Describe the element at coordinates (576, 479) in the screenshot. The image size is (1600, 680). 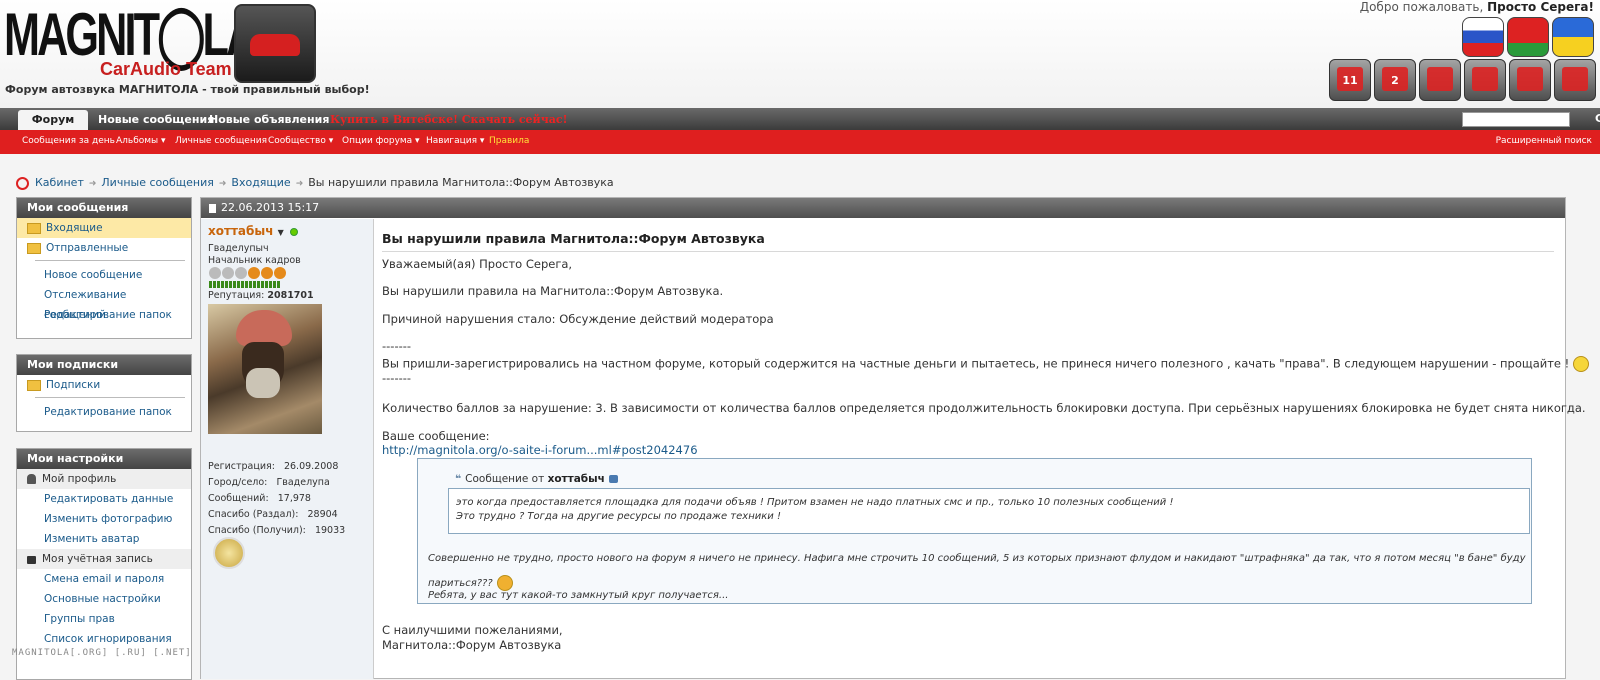
I see `quote-author: хоттабыч` at that location.